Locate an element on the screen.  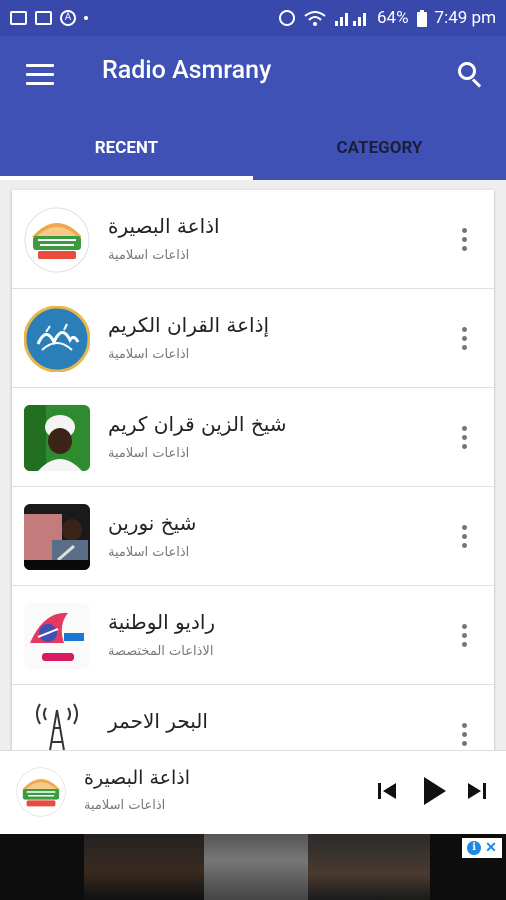
a-notification-icon: A is located at coordinates (68, 18).